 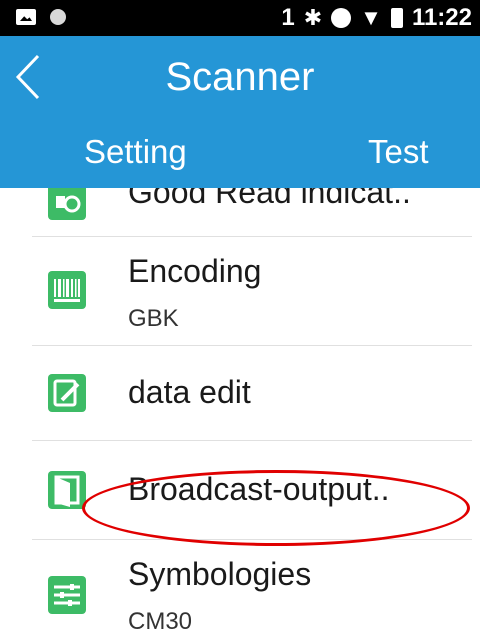 What do you see at coordinates (26, 17) in the screenshot?
I see `gallery-notification-icon` at bounding box center [26, 17].